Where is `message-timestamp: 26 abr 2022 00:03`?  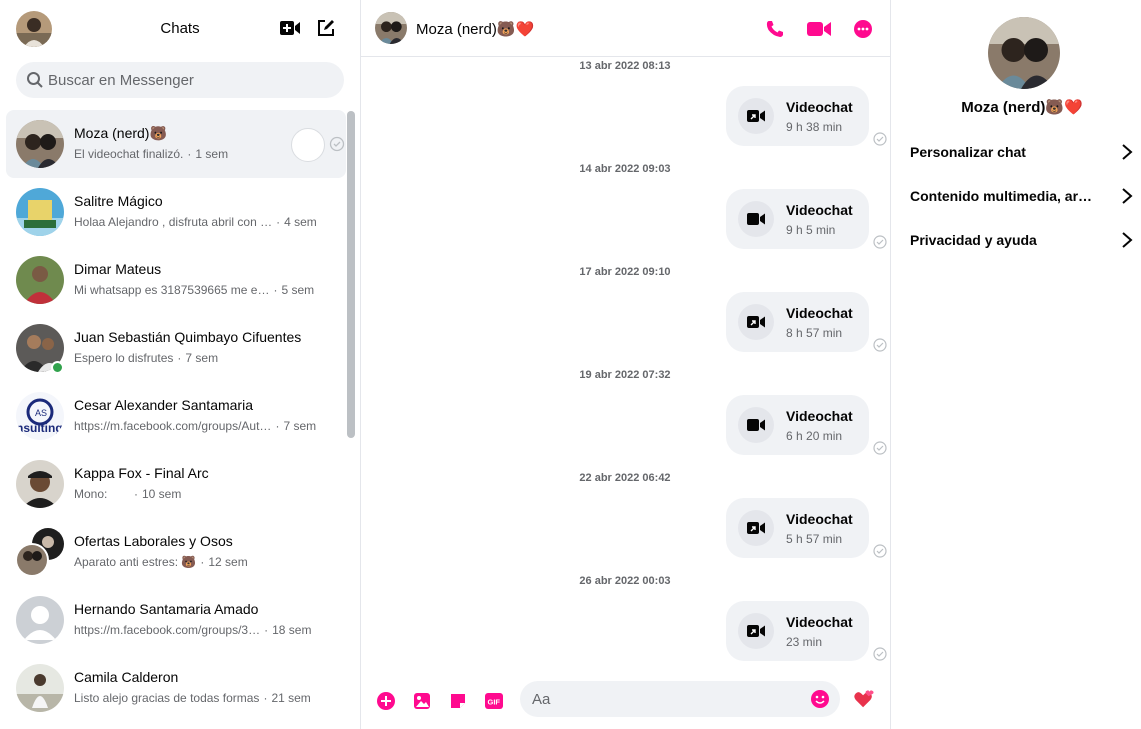 message-timestamp: 26 abr 2022 00:03 is located at coordinates (625, 581).